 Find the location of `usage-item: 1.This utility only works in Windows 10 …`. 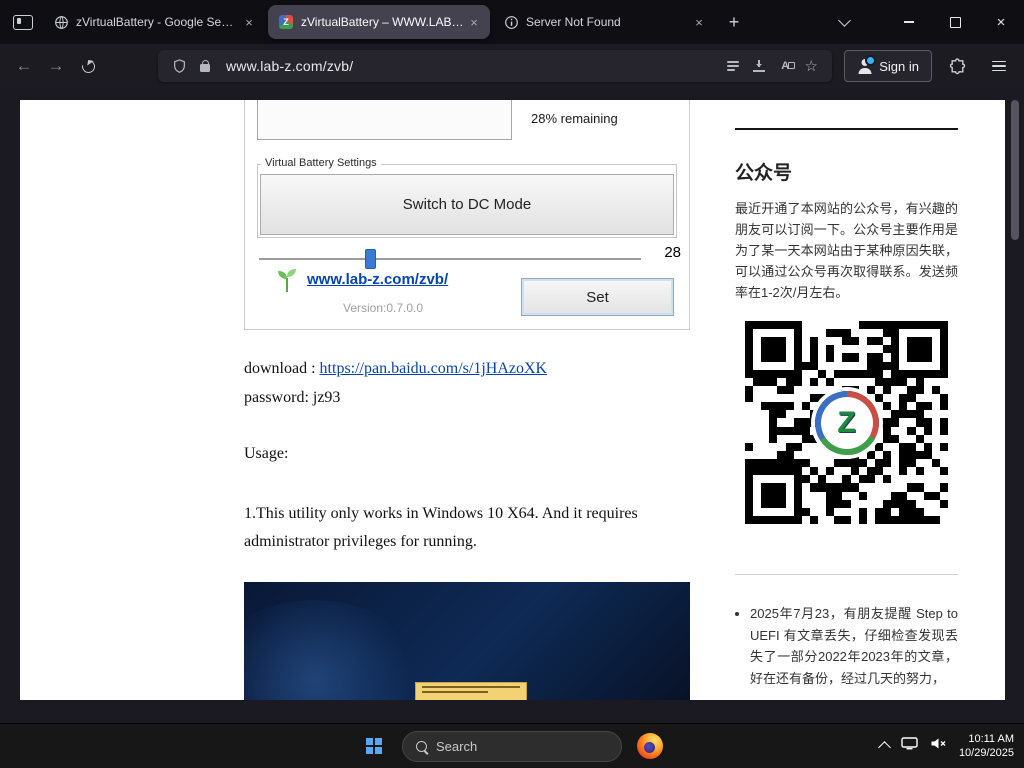

usage-item: 1.This utility only works in Windows 10 … is located at coordinates (441, 527).